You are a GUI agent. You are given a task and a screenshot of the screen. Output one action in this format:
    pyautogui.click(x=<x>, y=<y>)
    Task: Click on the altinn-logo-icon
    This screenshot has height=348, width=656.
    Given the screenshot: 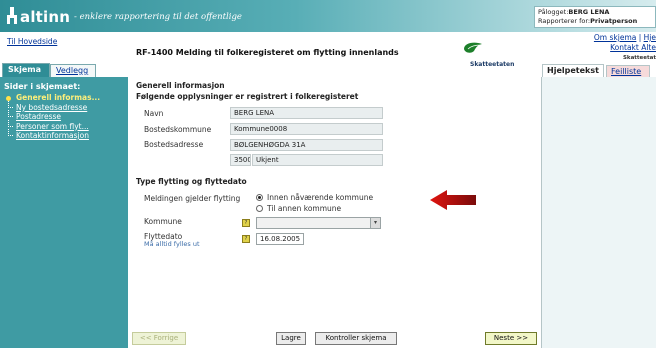 What is the action you would take?
    pyautogui.click(x=12, y=15)
    